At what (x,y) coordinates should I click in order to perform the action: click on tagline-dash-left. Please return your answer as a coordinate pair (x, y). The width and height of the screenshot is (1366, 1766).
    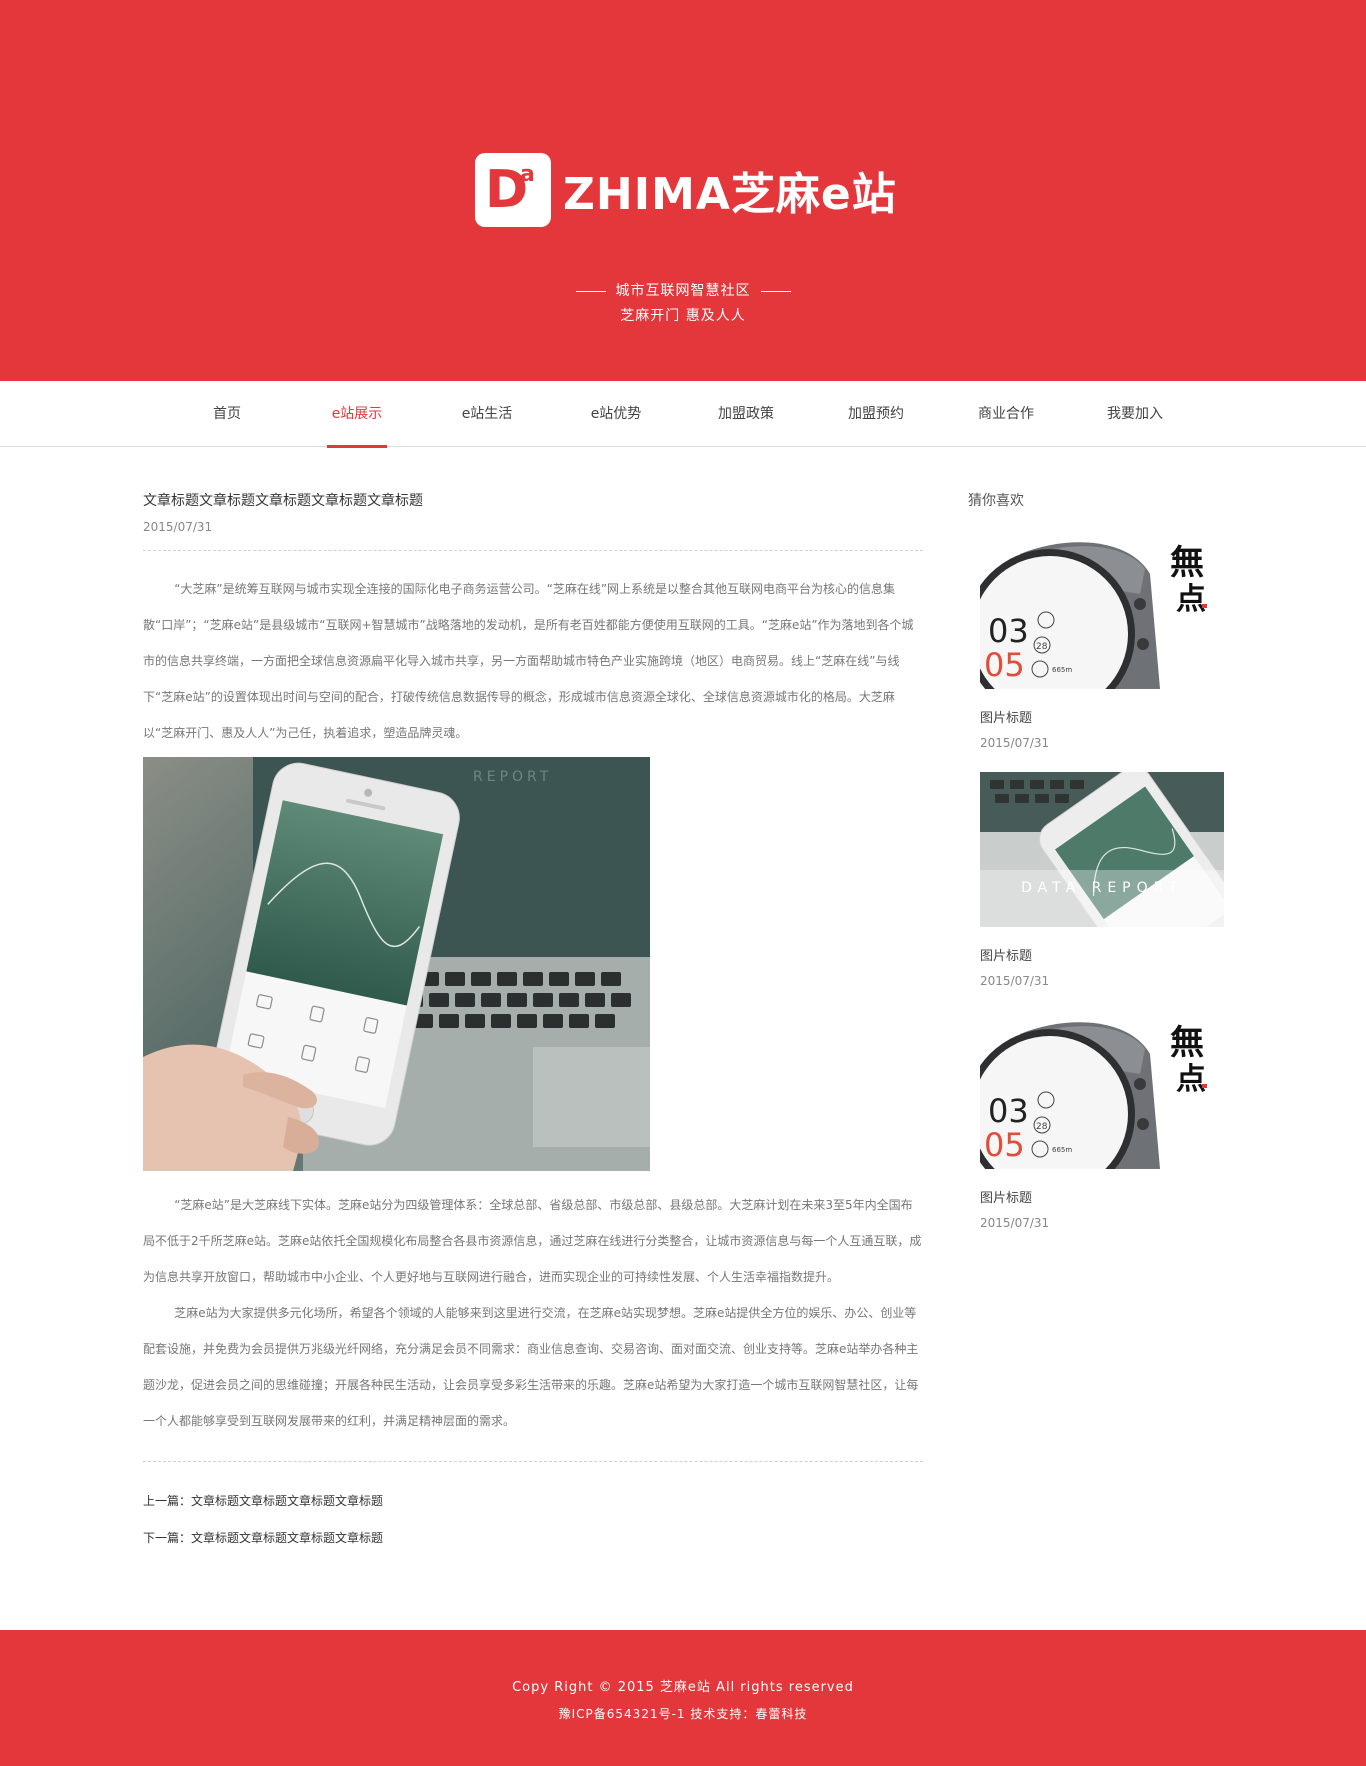
    Looking at the image, I should click on (590, 291).